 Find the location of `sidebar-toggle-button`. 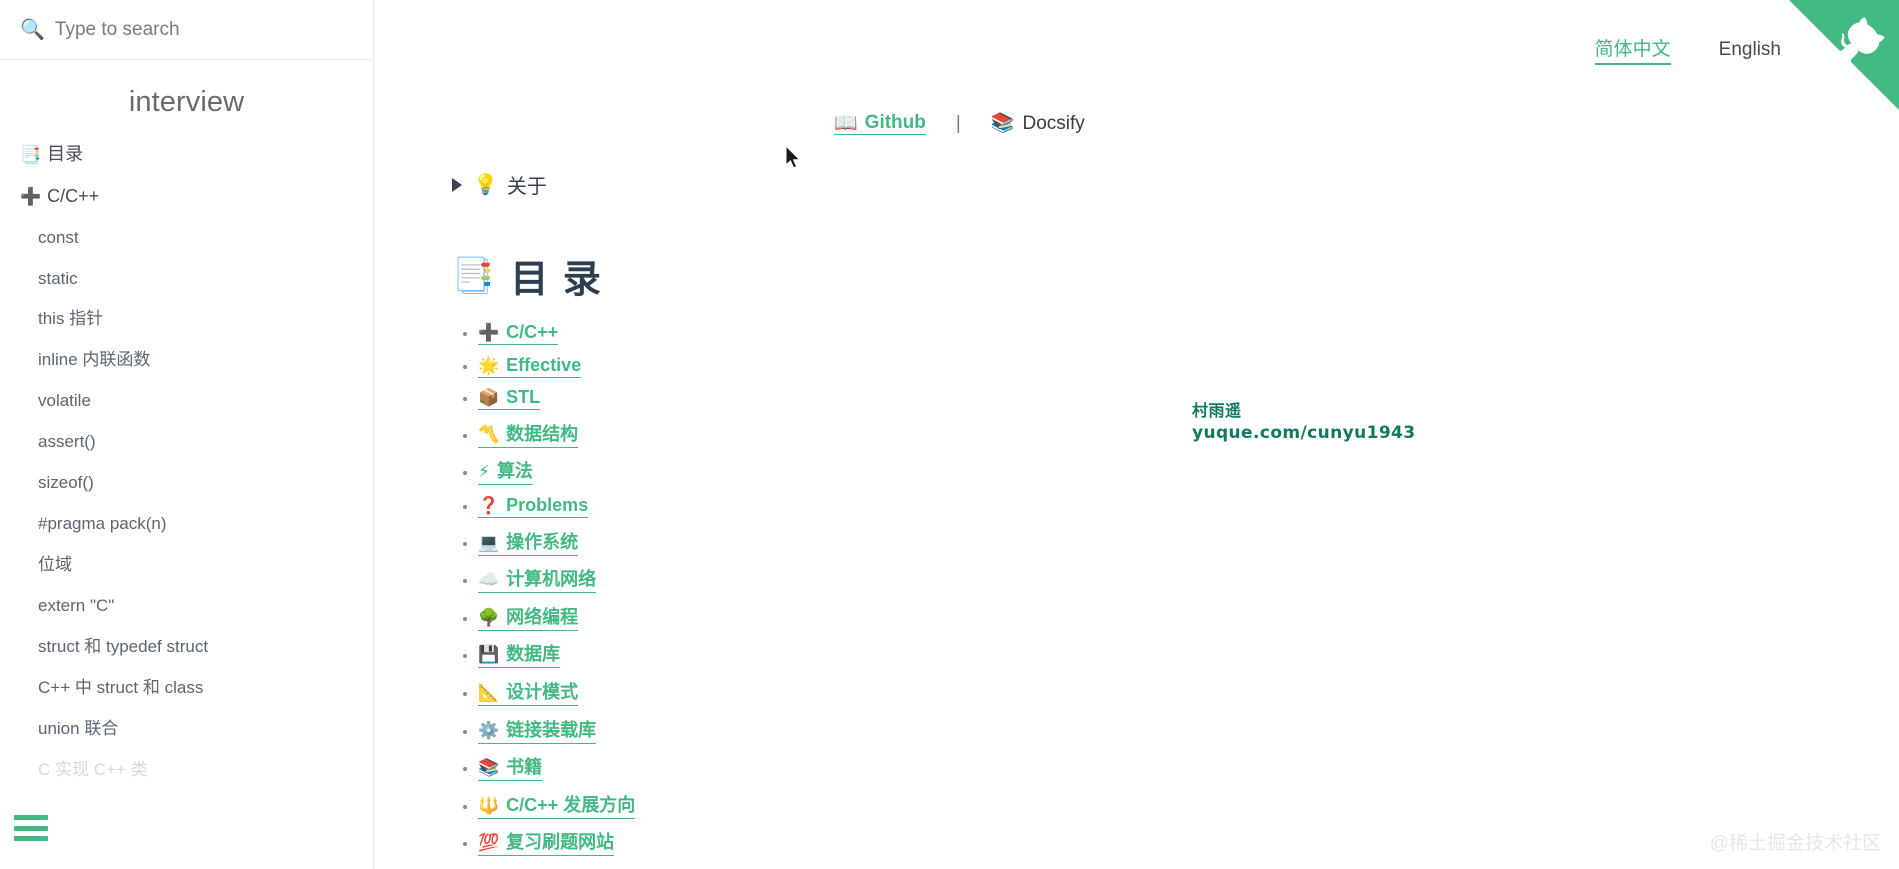

sidebar-toggle-button is located at coordinates (31, 828).